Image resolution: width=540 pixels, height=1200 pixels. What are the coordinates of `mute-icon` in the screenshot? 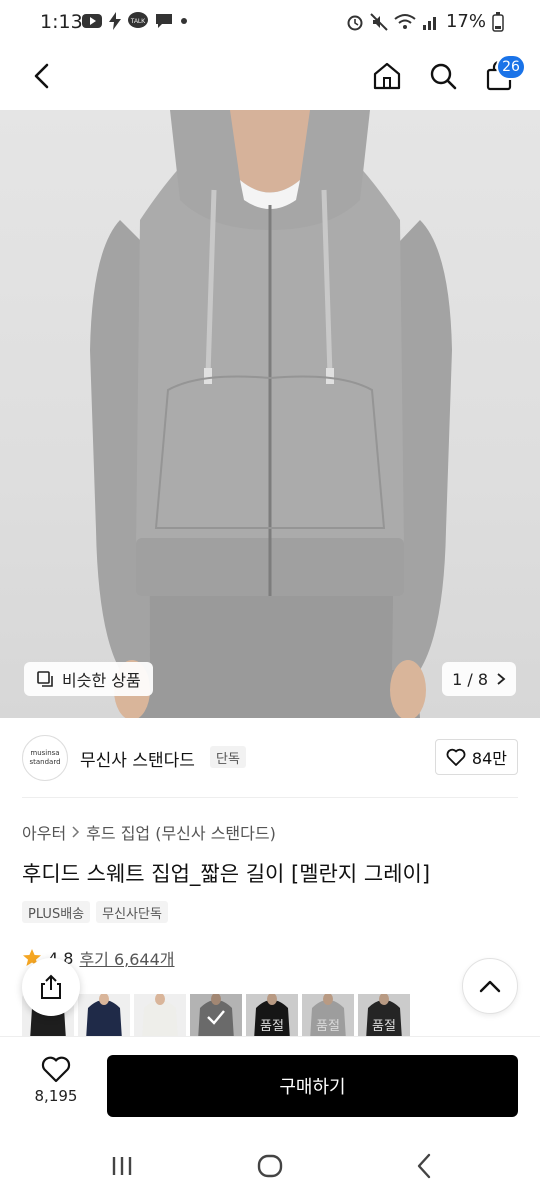 It's located at (379, 21).